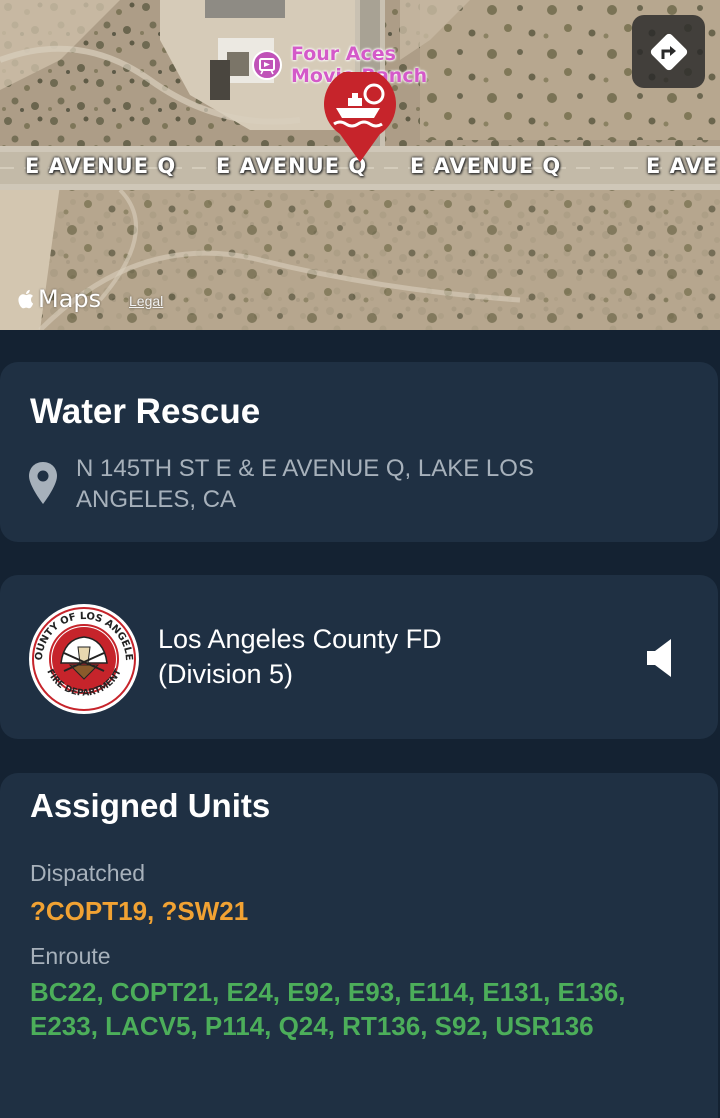 This screenshot has width=720, height=1118. What do you see at coordinates (139, 911) in the screenshot?
I see `dispatched-units: ?COPT19, ?SW21` at bounding box center [139, 911].